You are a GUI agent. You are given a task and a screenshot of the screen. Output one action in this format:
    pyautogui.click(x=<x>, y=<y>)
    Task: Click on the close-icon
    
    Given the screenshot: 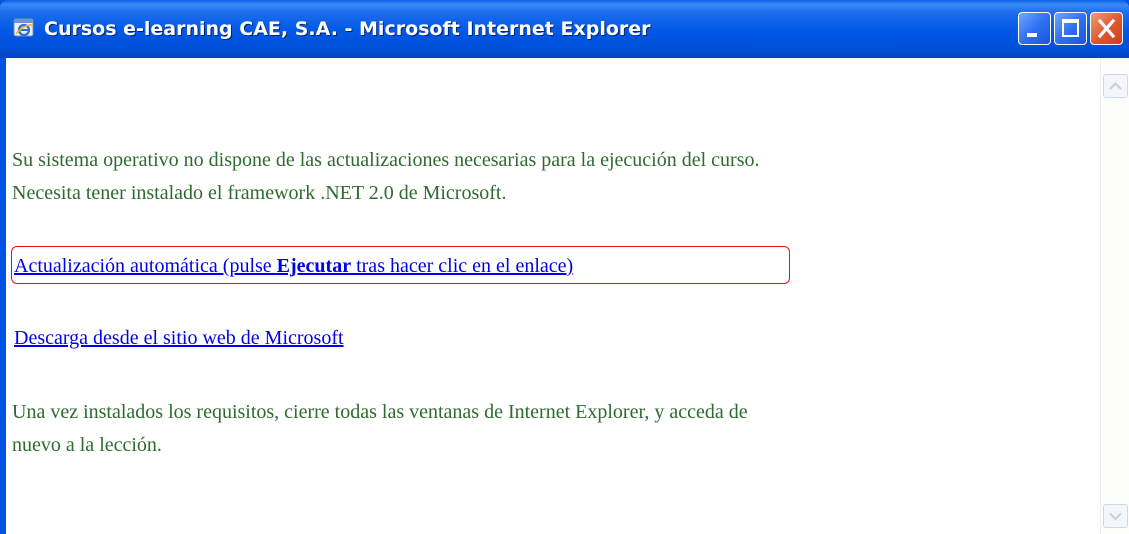 What is the action you would take?
    pyautogui.click(x=1106, y=28)
    